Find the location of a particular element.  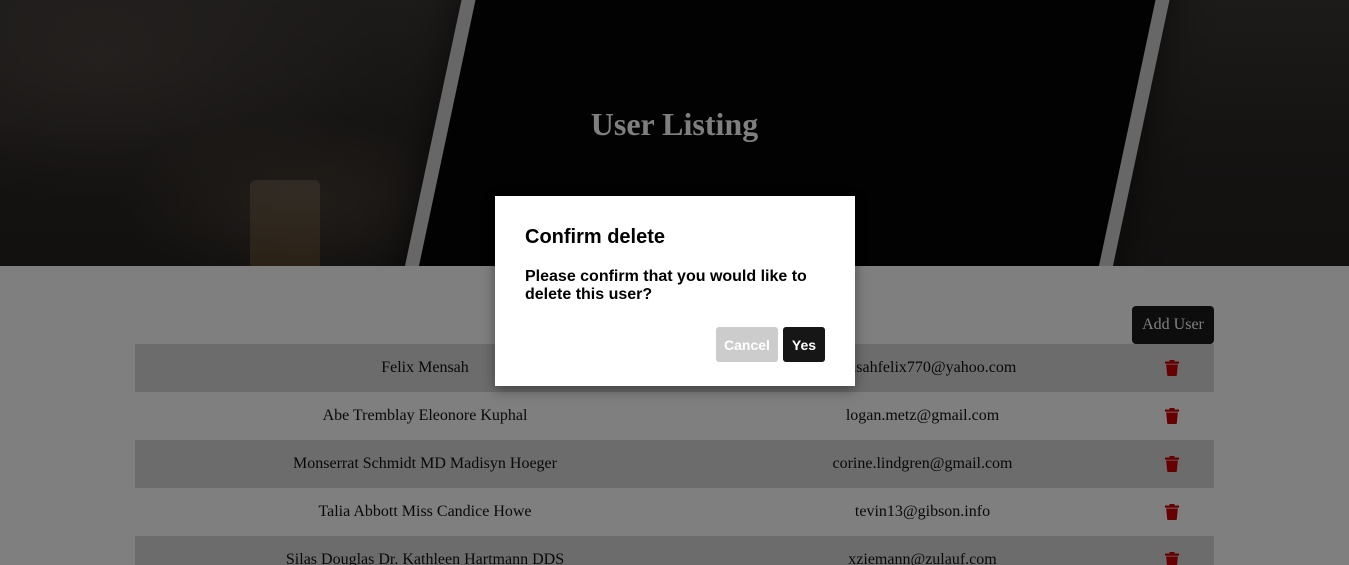

confirm-yes-button: Yes is located at coordinates (804, 344).